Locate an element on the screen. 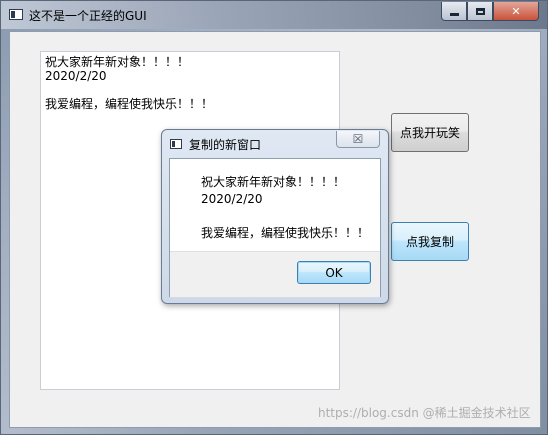  dialog-window-icon is located at coordinates (176, 144).